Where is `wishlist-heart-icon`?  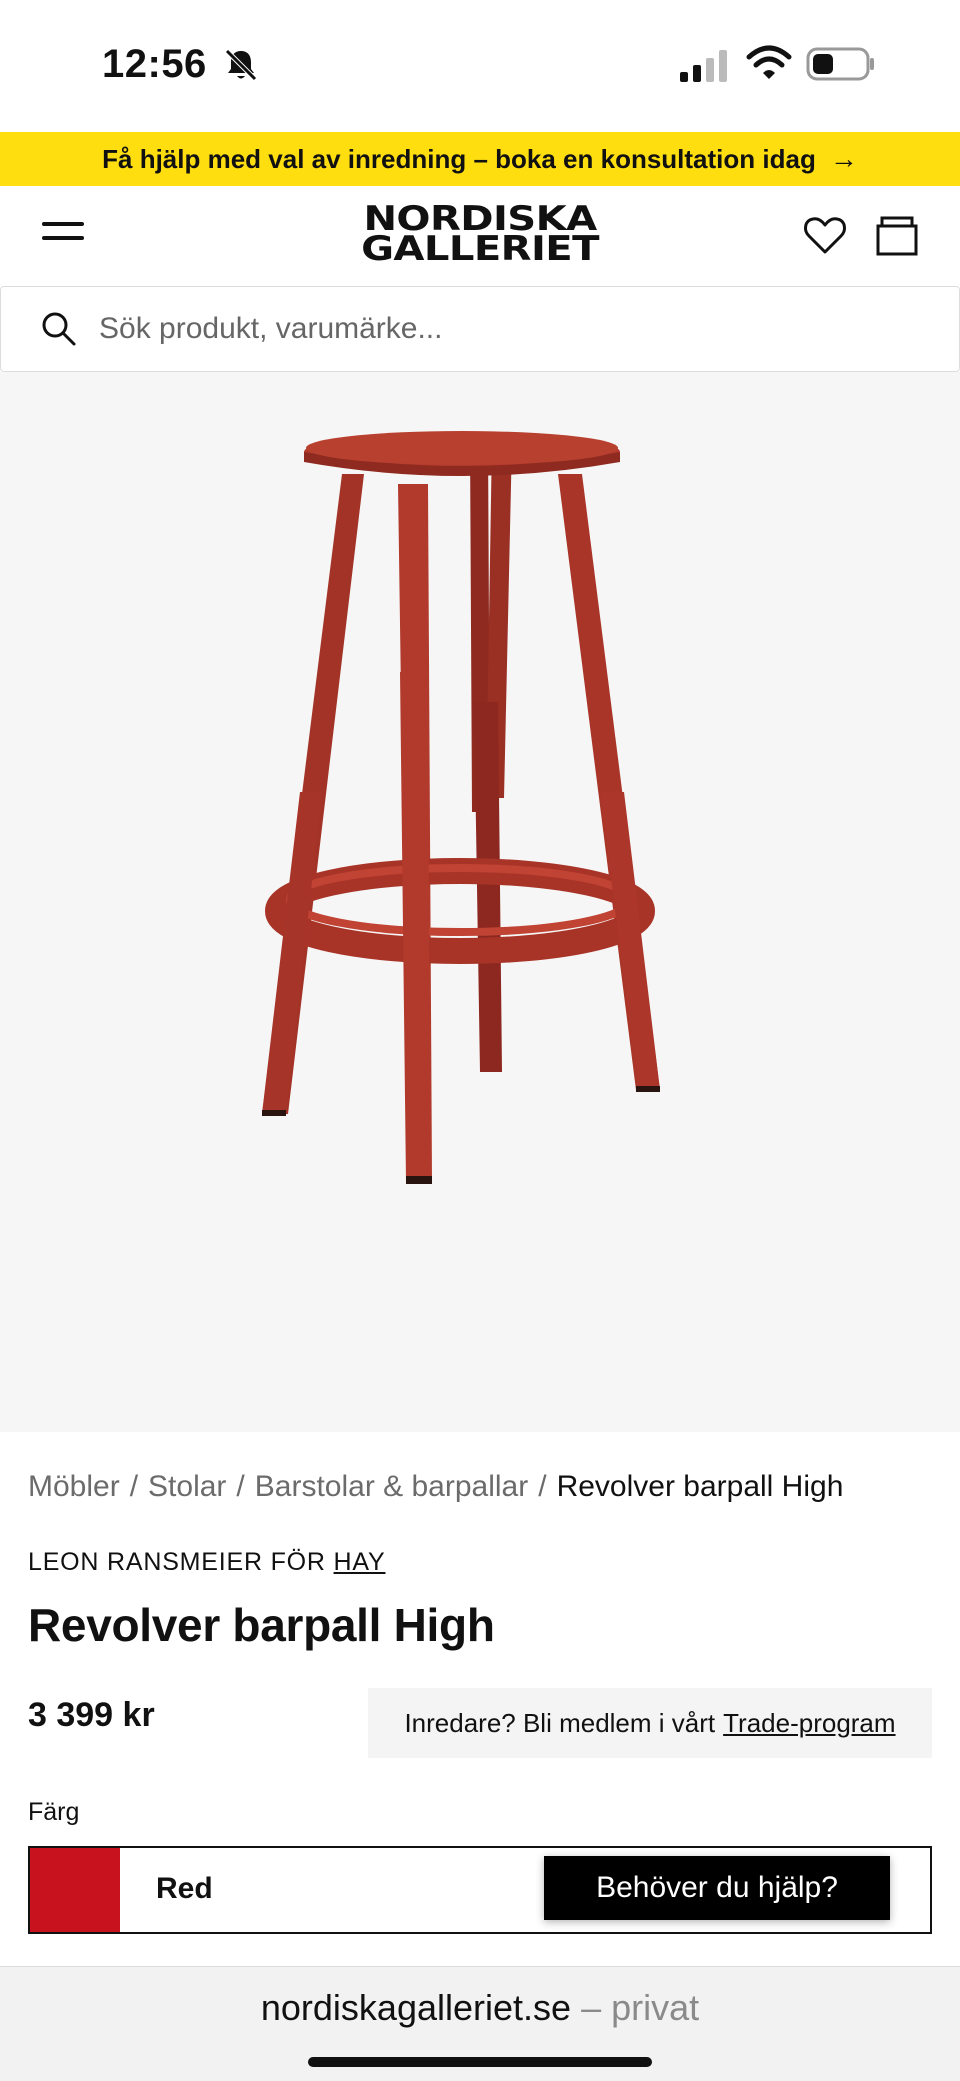 wishlist-heart-icon is located at coordinates (825, 235).